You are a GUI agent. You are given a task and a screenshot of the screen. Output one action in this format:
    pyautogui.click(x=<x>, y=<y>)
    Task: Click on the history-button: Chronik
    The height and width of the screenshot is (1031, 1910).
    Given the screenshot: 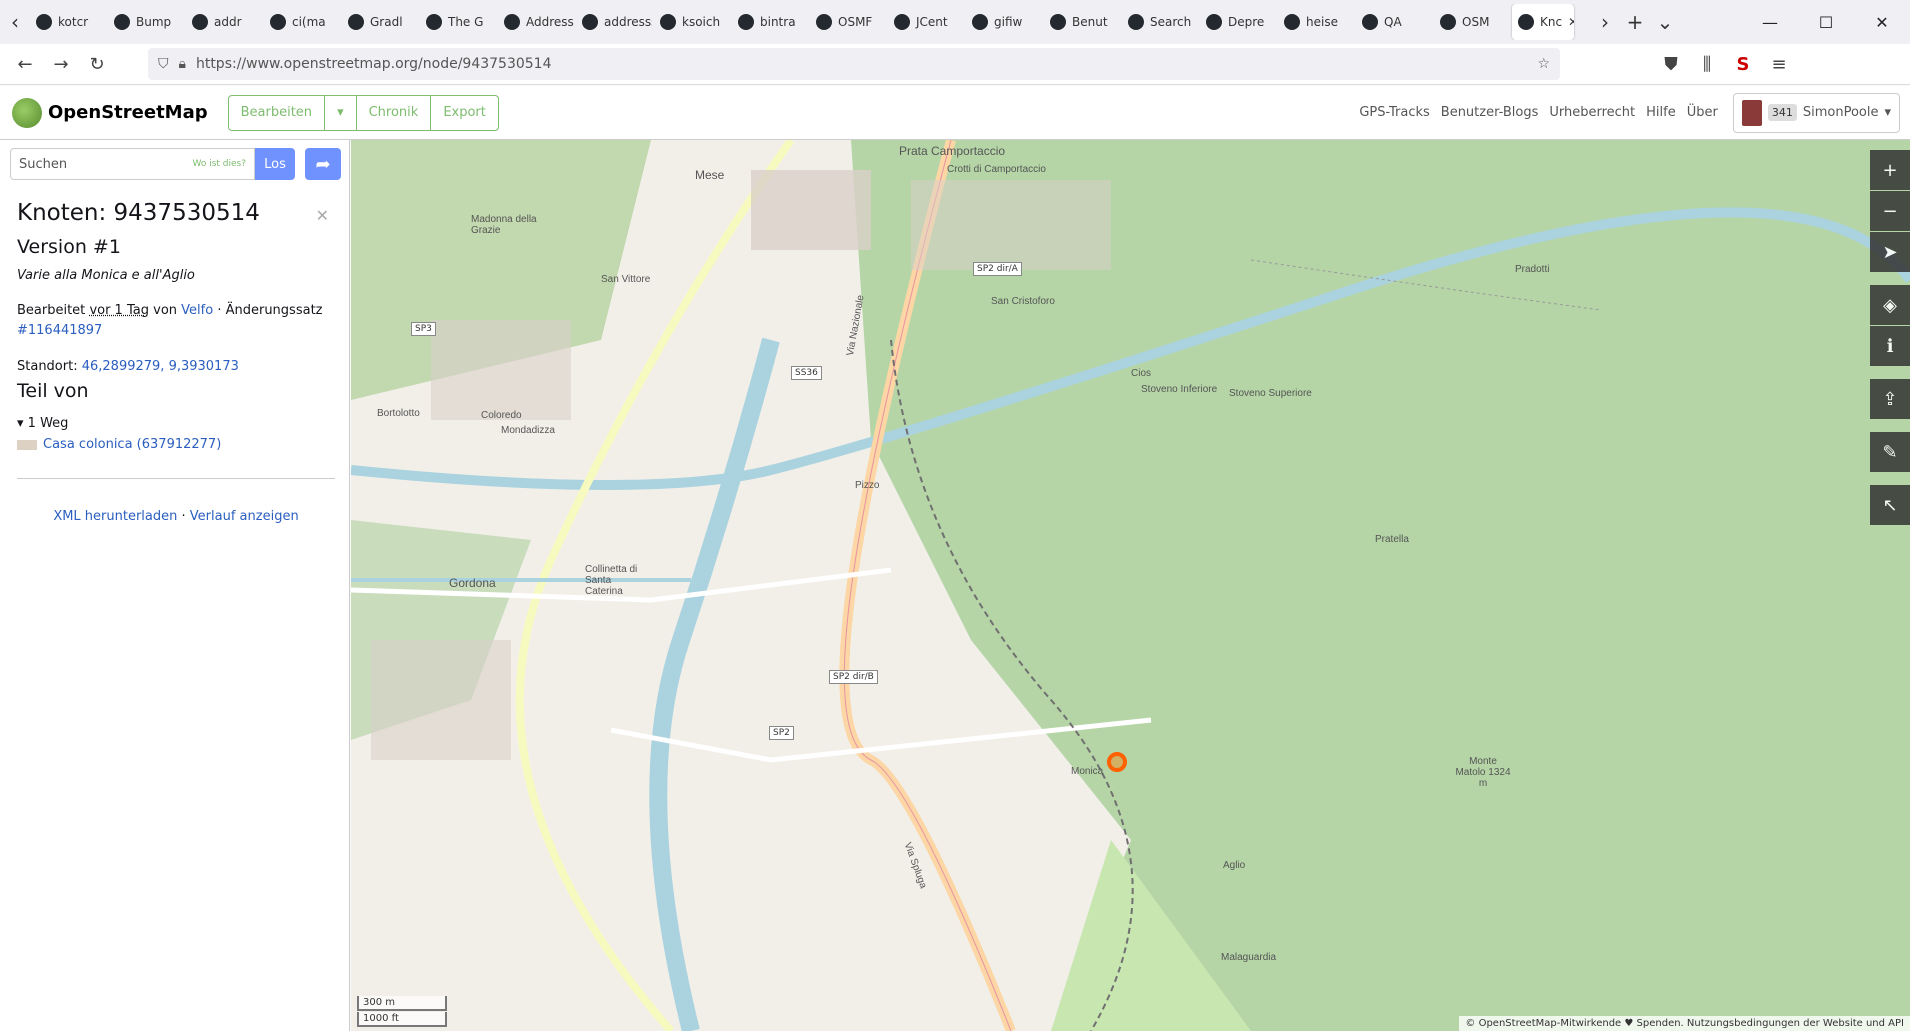 What is the action you would take?
    pyautogui.click(x=394, y=112)
    